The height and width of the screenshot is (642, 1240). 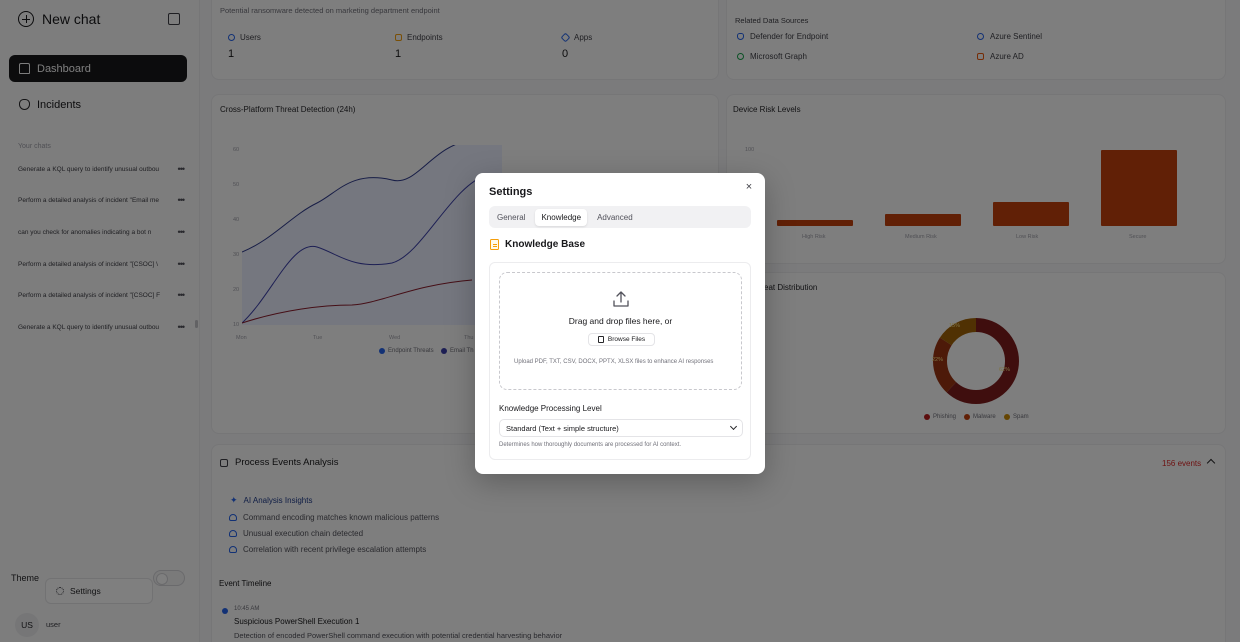 What do you see at coordinates (494, 244) in the screenshot?
I see `document-icon` at bounding box center [494, 244].